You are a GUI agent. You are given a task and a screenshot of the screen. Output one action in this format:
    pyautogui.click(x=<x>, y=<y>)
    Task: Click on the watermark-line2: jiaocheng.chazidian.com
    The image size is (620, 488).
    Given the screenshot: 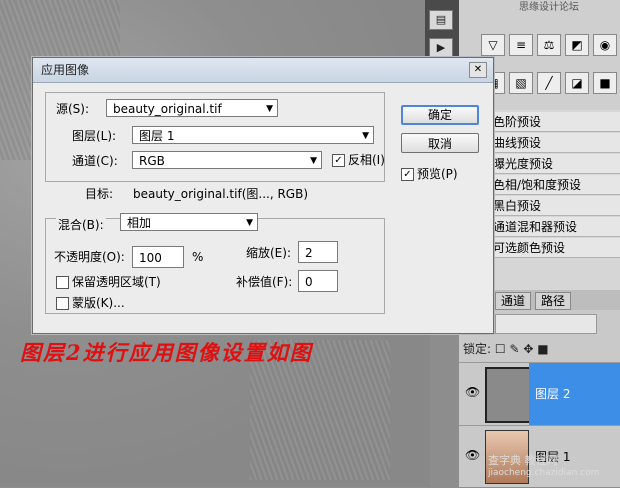 What is the action you would take?
    pyautogui.click(x=544, y=473)
    